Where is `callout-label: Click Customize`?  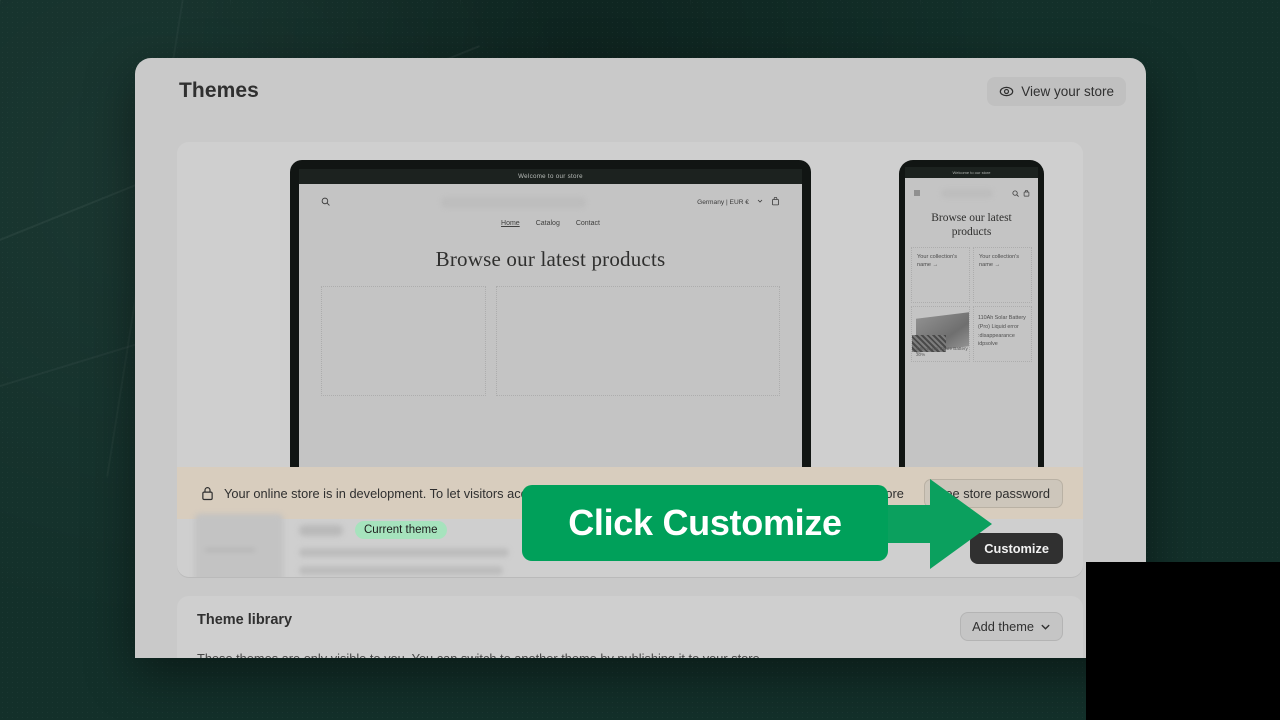 callout-label: Click Customize is located at coordinates (705, 522).